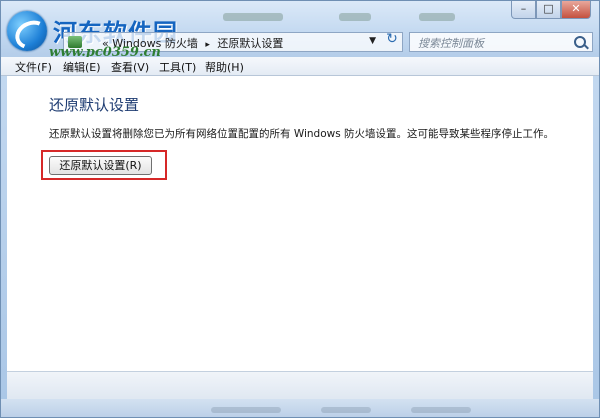 This screenshot has width=600, height=418. I want to click on menu-item-tools: 工具(T), so click(177, 67).